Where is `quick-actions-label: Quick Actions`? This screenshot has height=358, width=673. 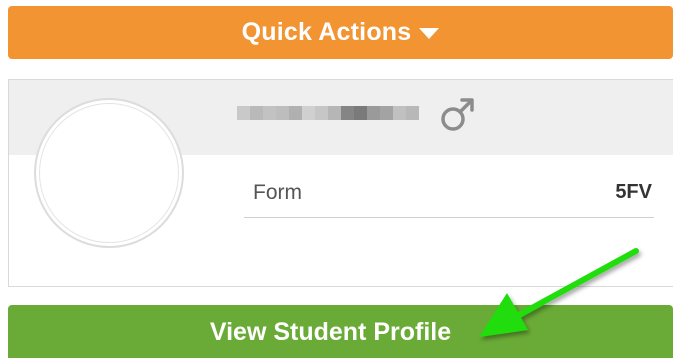
quick-actions-label: Quick Actions is located at coordinates (326, 32).